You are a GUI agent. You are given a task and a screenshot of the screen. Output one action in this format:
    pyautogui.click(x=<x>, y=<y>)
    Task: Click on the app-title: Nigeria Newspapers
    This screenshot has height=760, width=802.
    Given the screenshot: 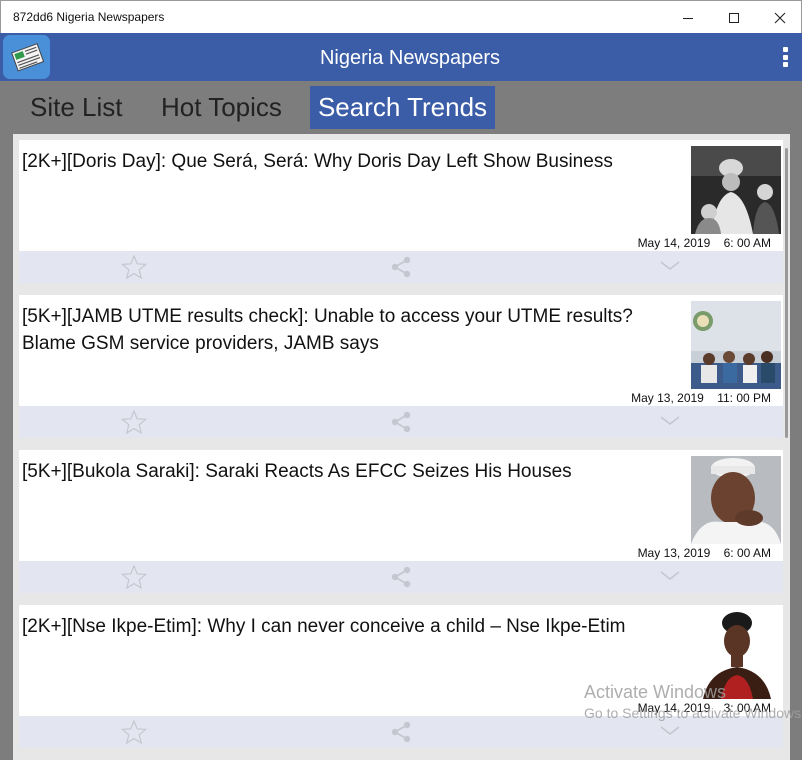 What is the action you would take?
    pyautogui.click(x=410, y=58)
    